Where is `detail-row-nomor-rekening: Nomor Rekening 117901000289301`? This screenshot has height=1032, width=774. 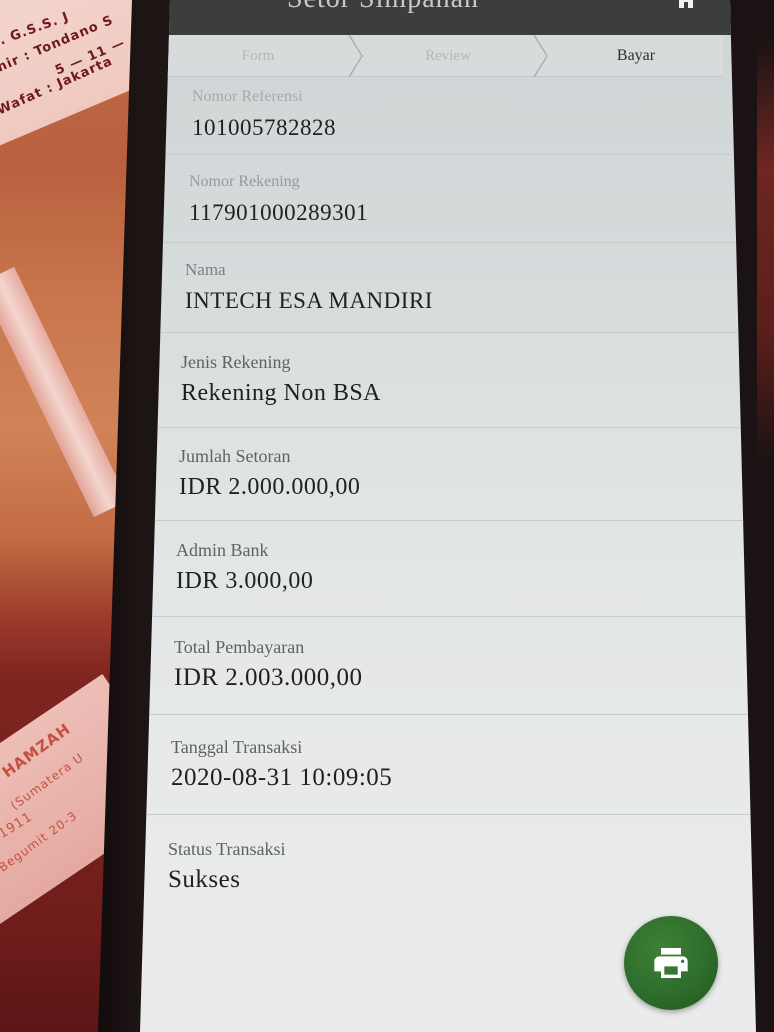
detail-row-nomor-rekening: Nomor Rekening 117901000289301 is located at coordinates (448, 199).